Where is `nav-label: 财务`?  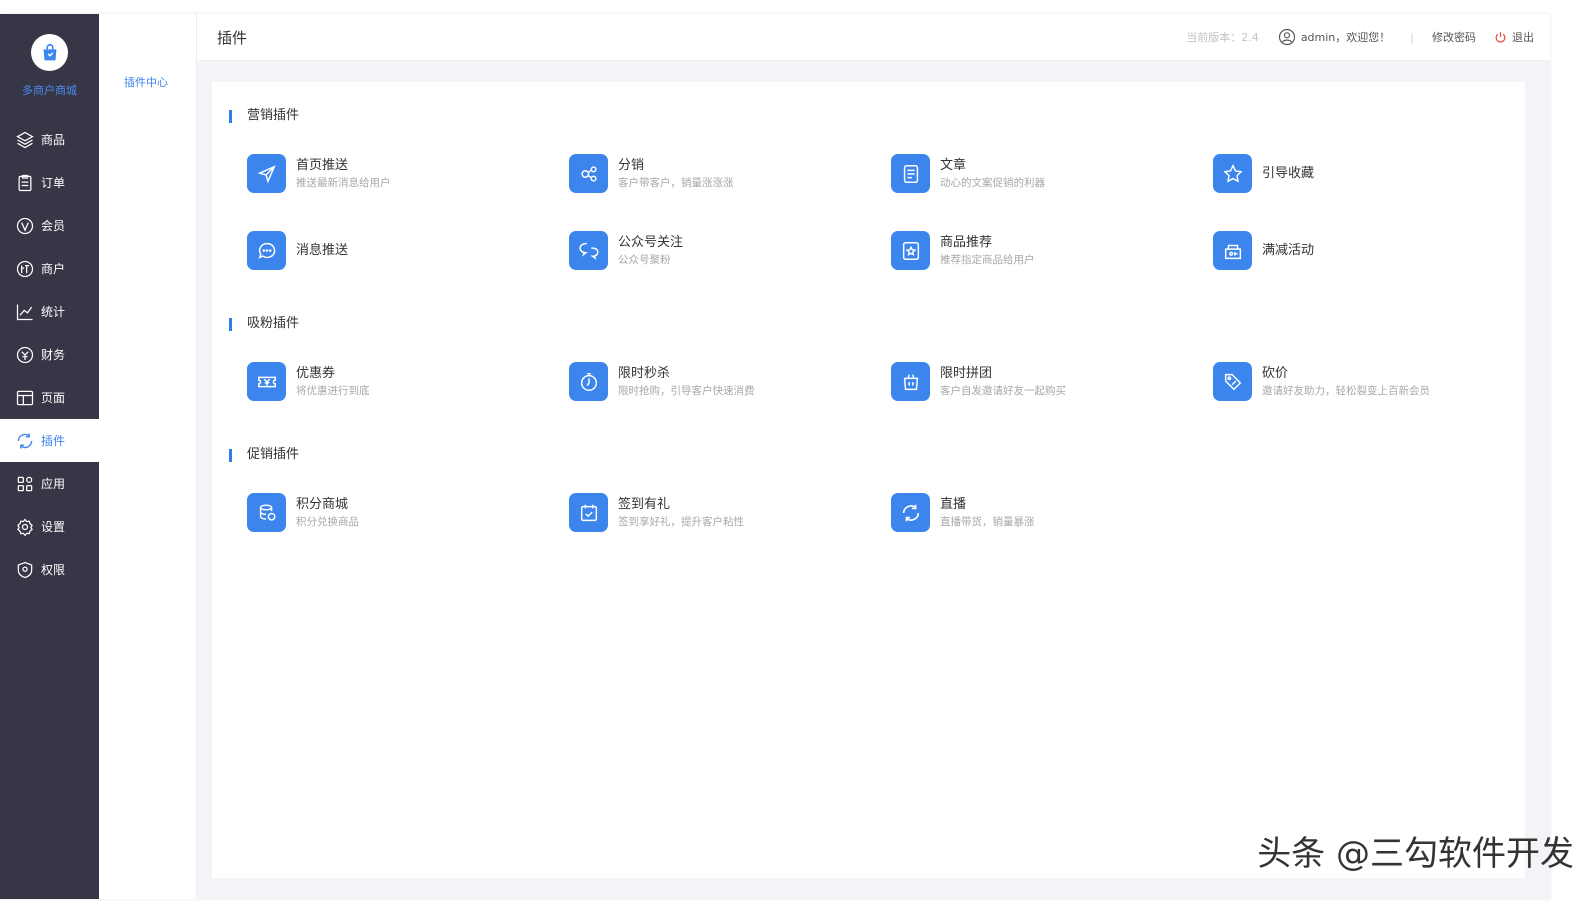 nav-label: 财务 is located at coordinates (53, 355).